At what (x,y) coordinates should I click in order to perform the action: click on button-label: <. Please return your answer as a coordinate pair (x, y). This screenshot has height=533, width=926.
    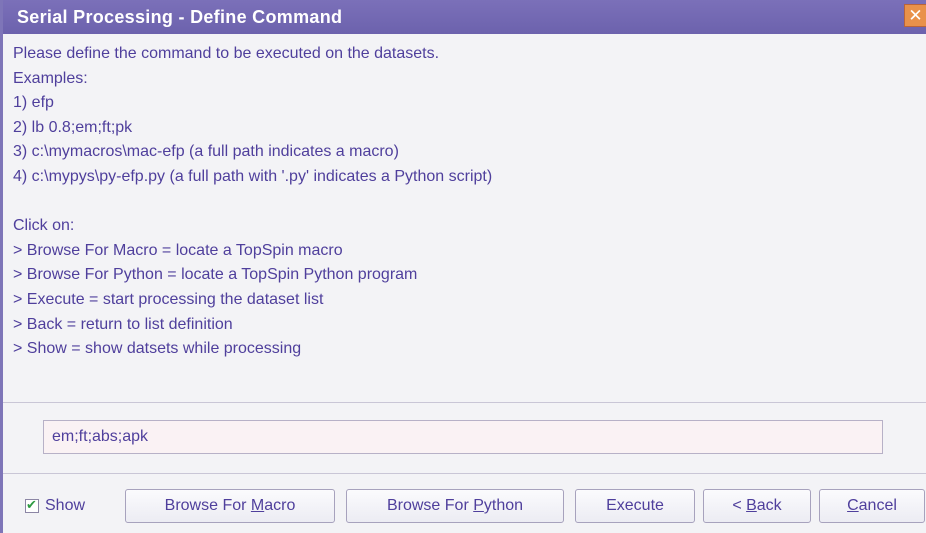
    Looking at the image, I should click on (739, 505).